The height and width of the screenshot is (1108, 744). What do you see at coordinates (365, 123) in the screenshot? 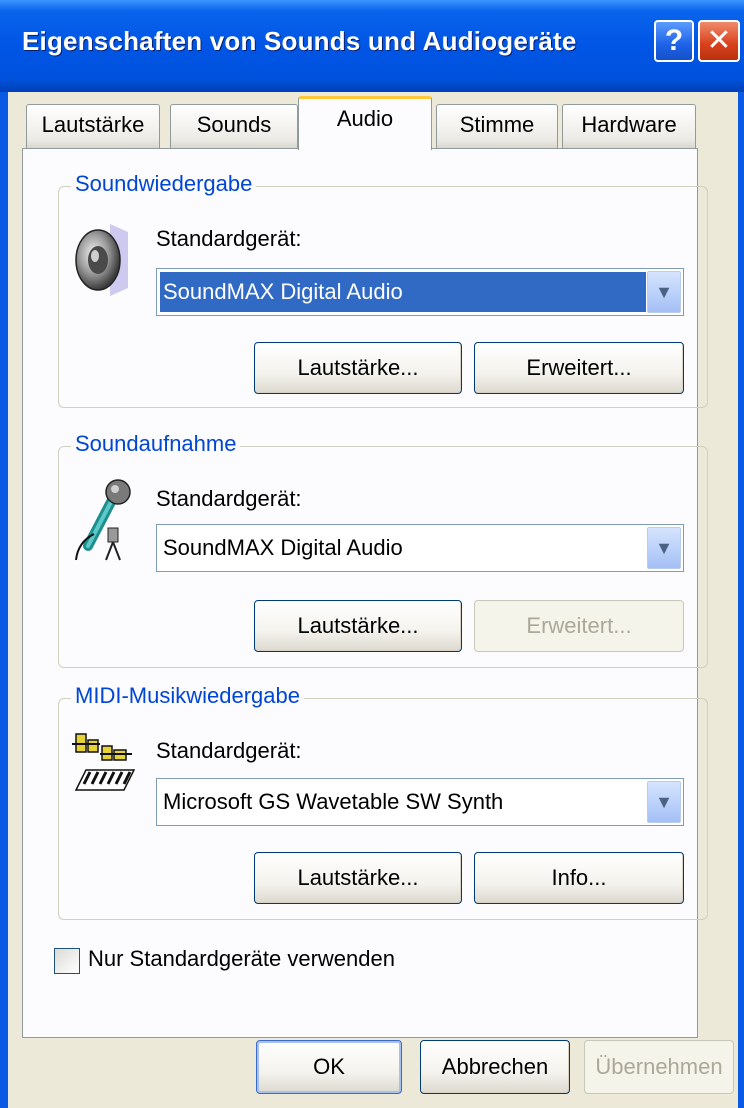
I see `tab-audio: Audio` at bounding box center [365, 123].